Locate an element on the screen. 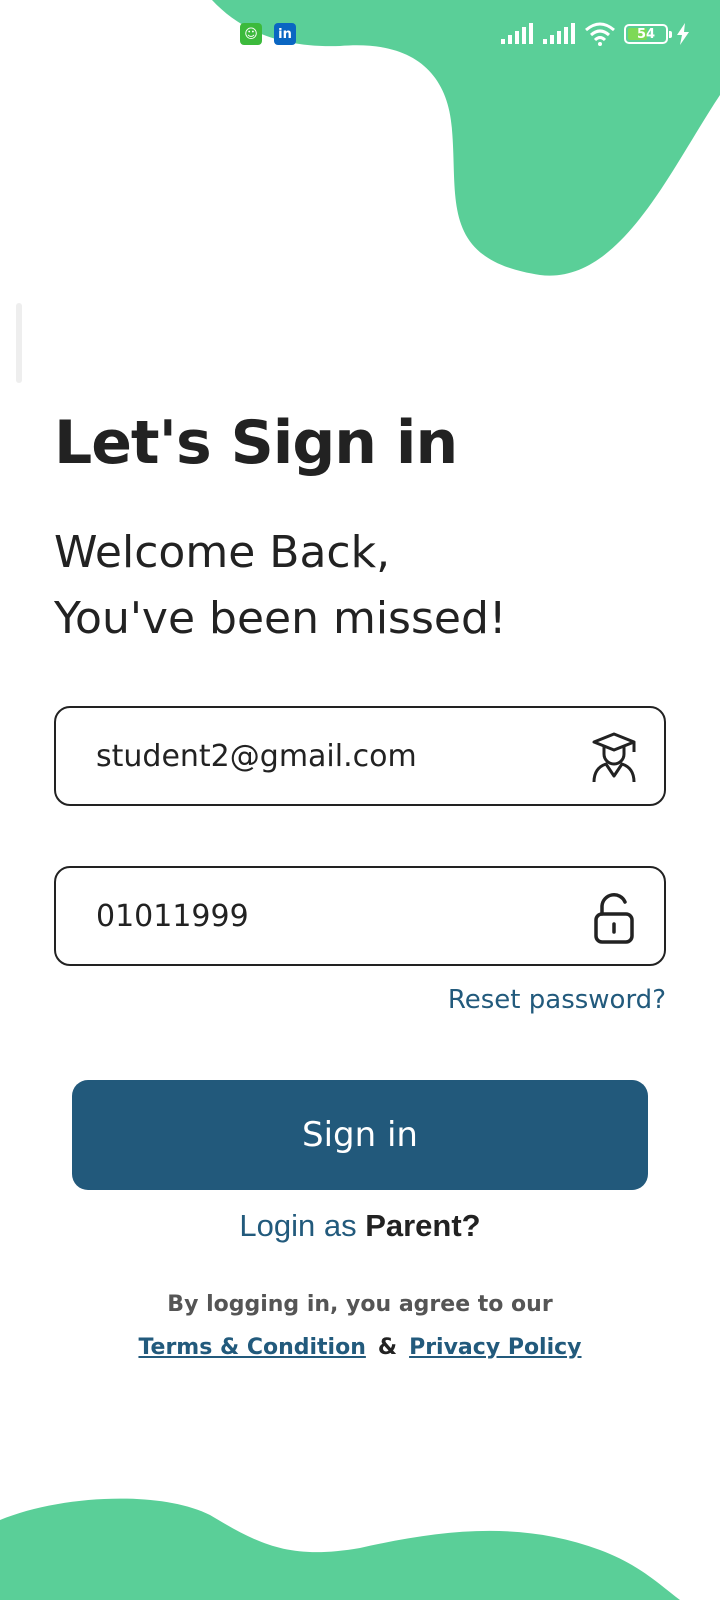  password-field is located at coordinates (360, 916).